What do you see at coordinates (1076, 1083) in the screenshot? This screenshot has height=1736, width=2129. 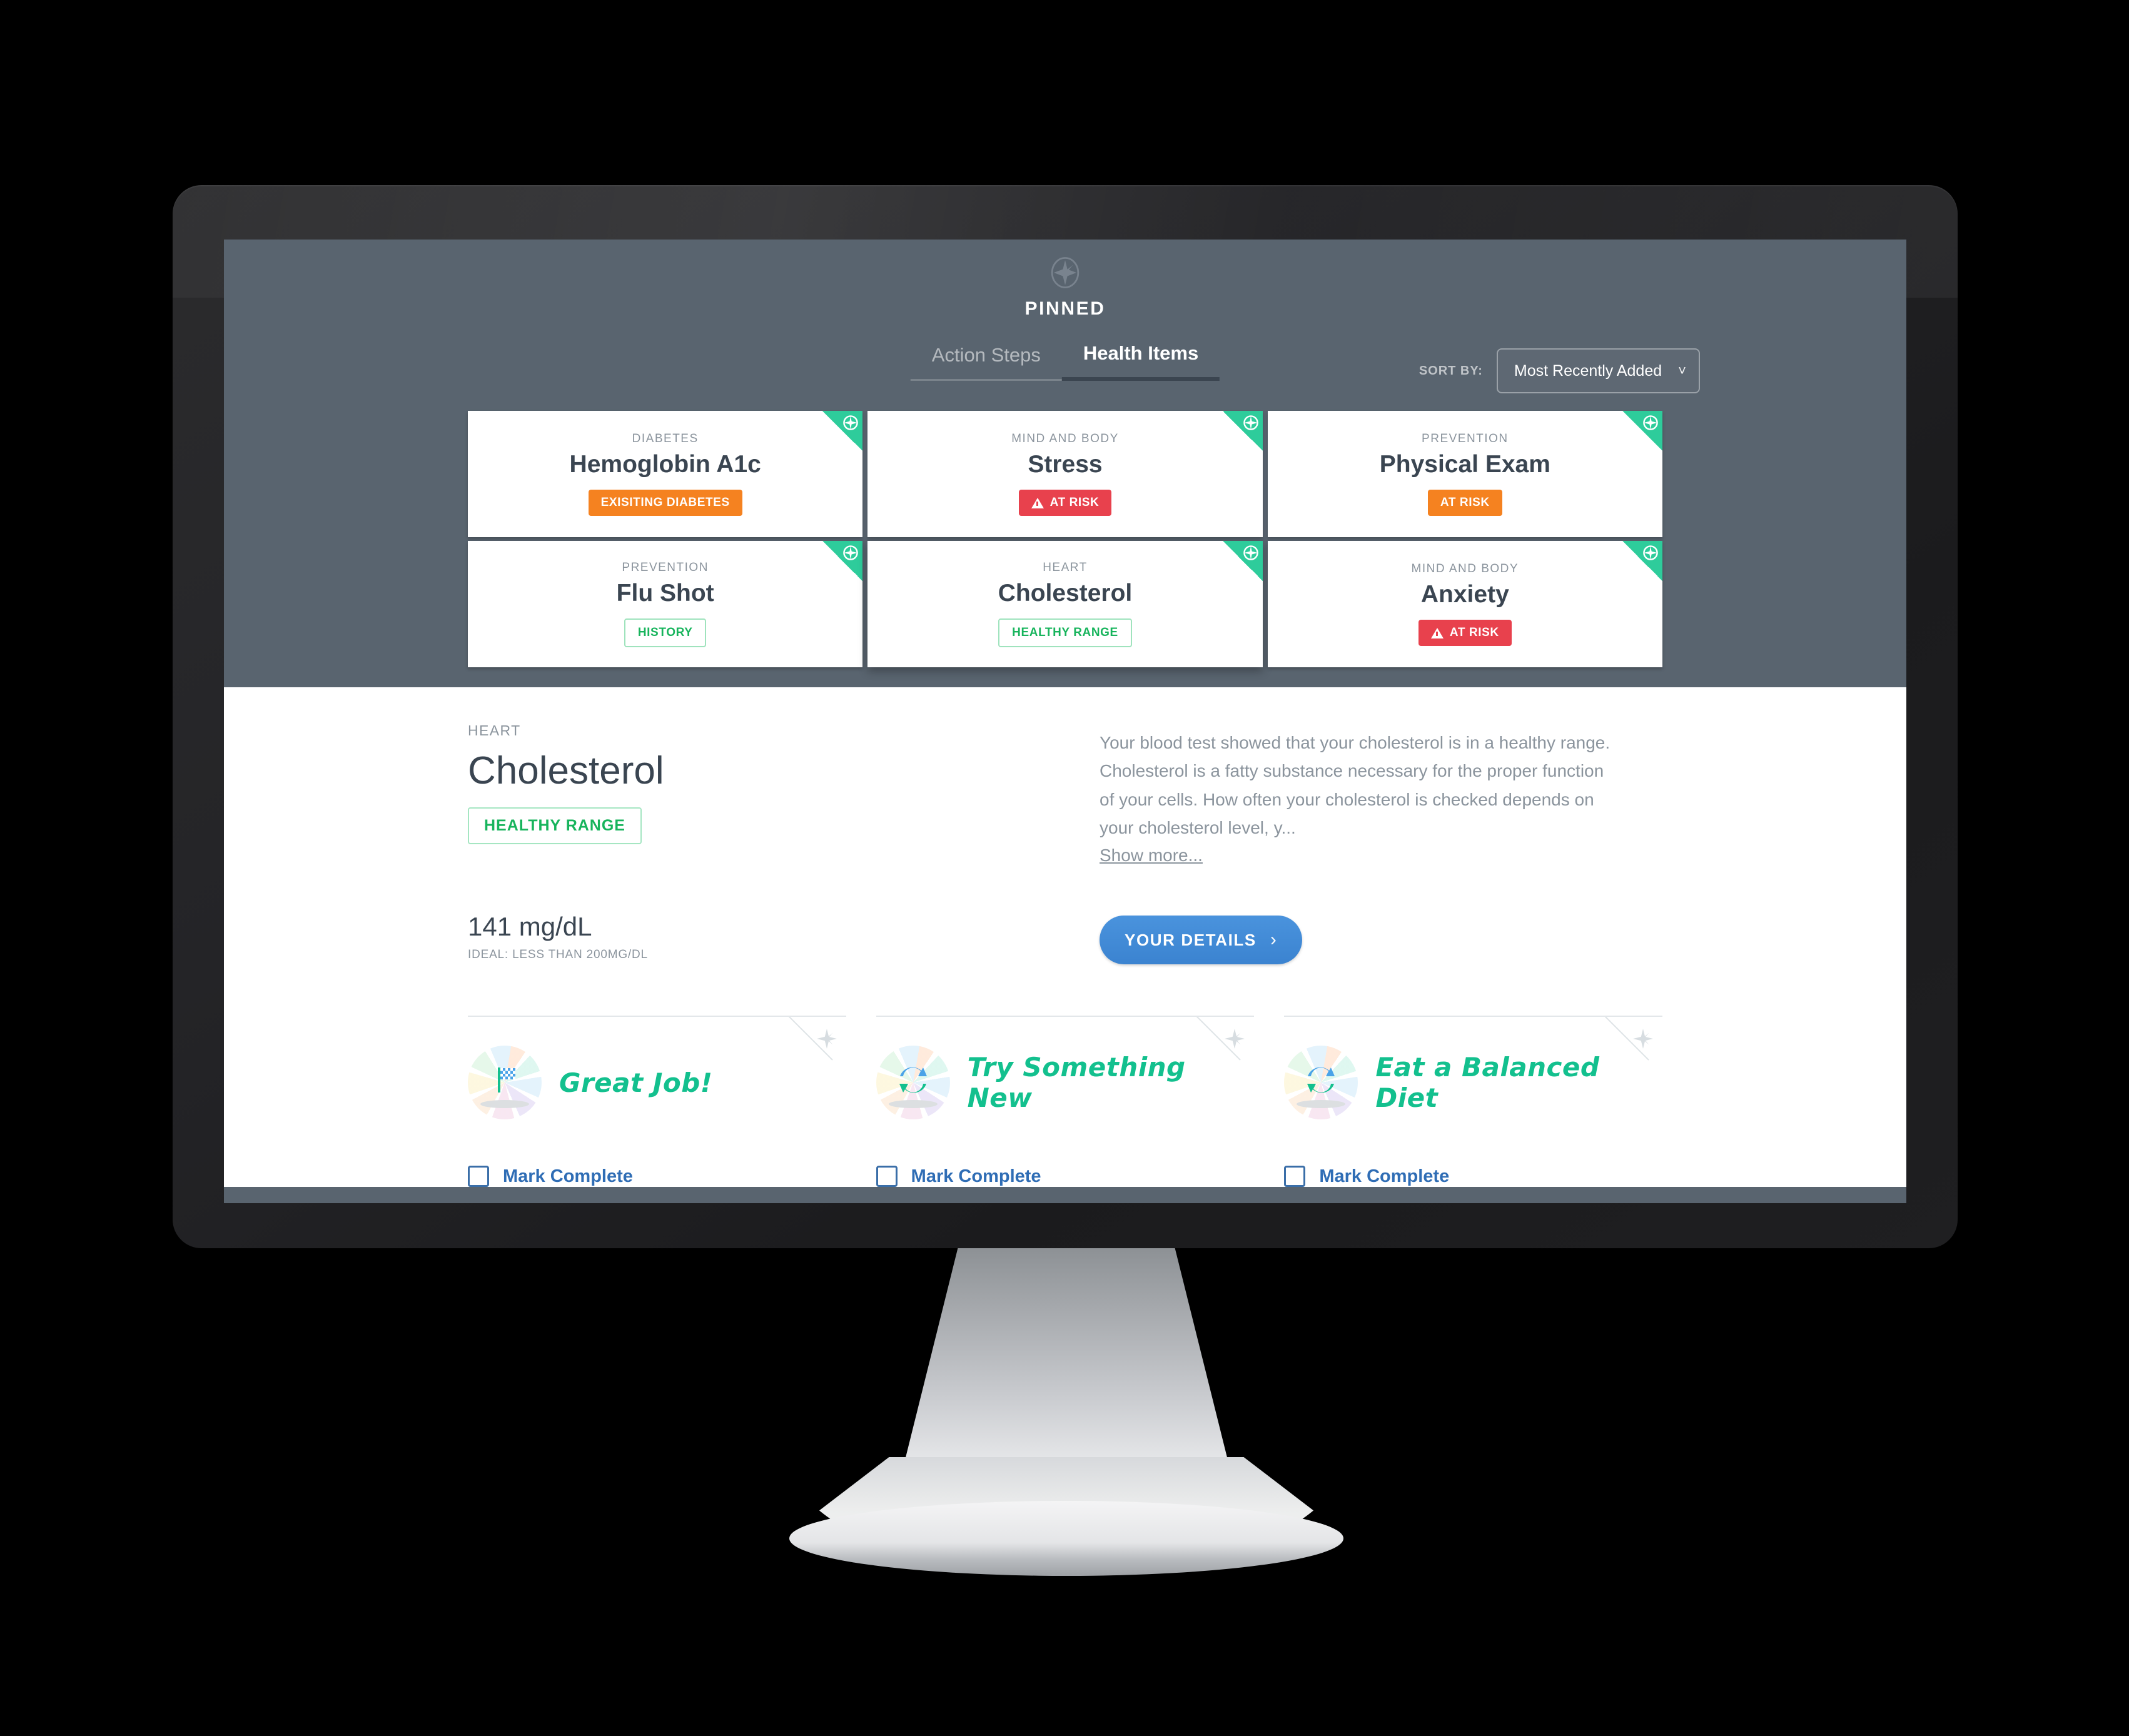 I see `action-step-label: Try Something New` at bounding box center [1076, 1083].